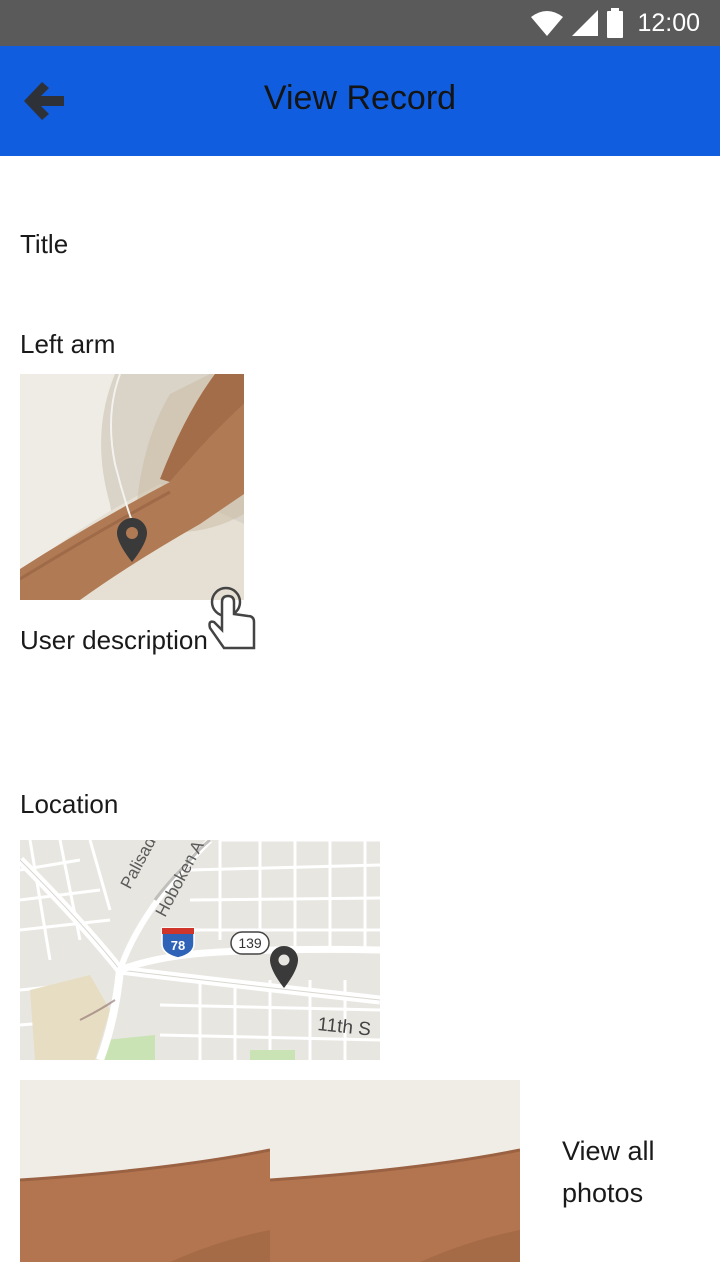 The width and height of the screenshot is (720, 1280). I want to click on app-bar: View Record, so click(360, 101).